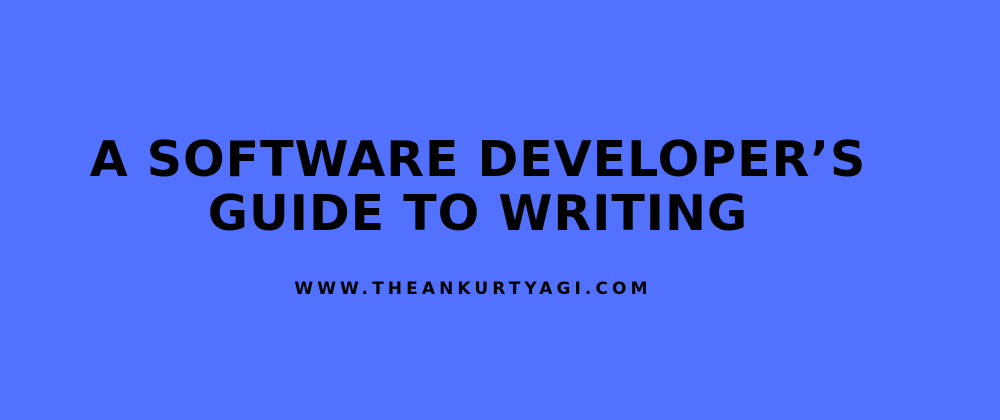 The image size is (1000, 420). I want to click on website-url: WWW.THEANKURTYAGI.COM, so click(473, 289).